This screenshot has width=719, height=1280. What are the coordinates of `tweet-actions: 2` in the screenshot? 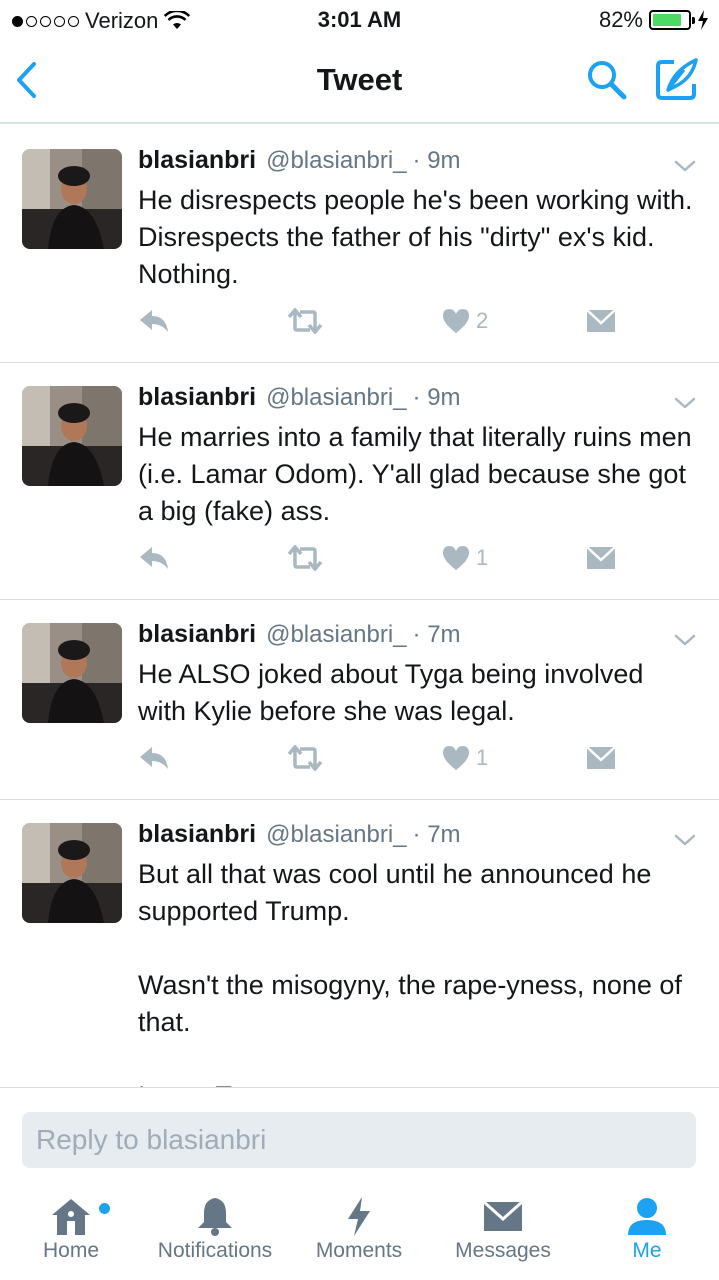 It's located at (417, 326).